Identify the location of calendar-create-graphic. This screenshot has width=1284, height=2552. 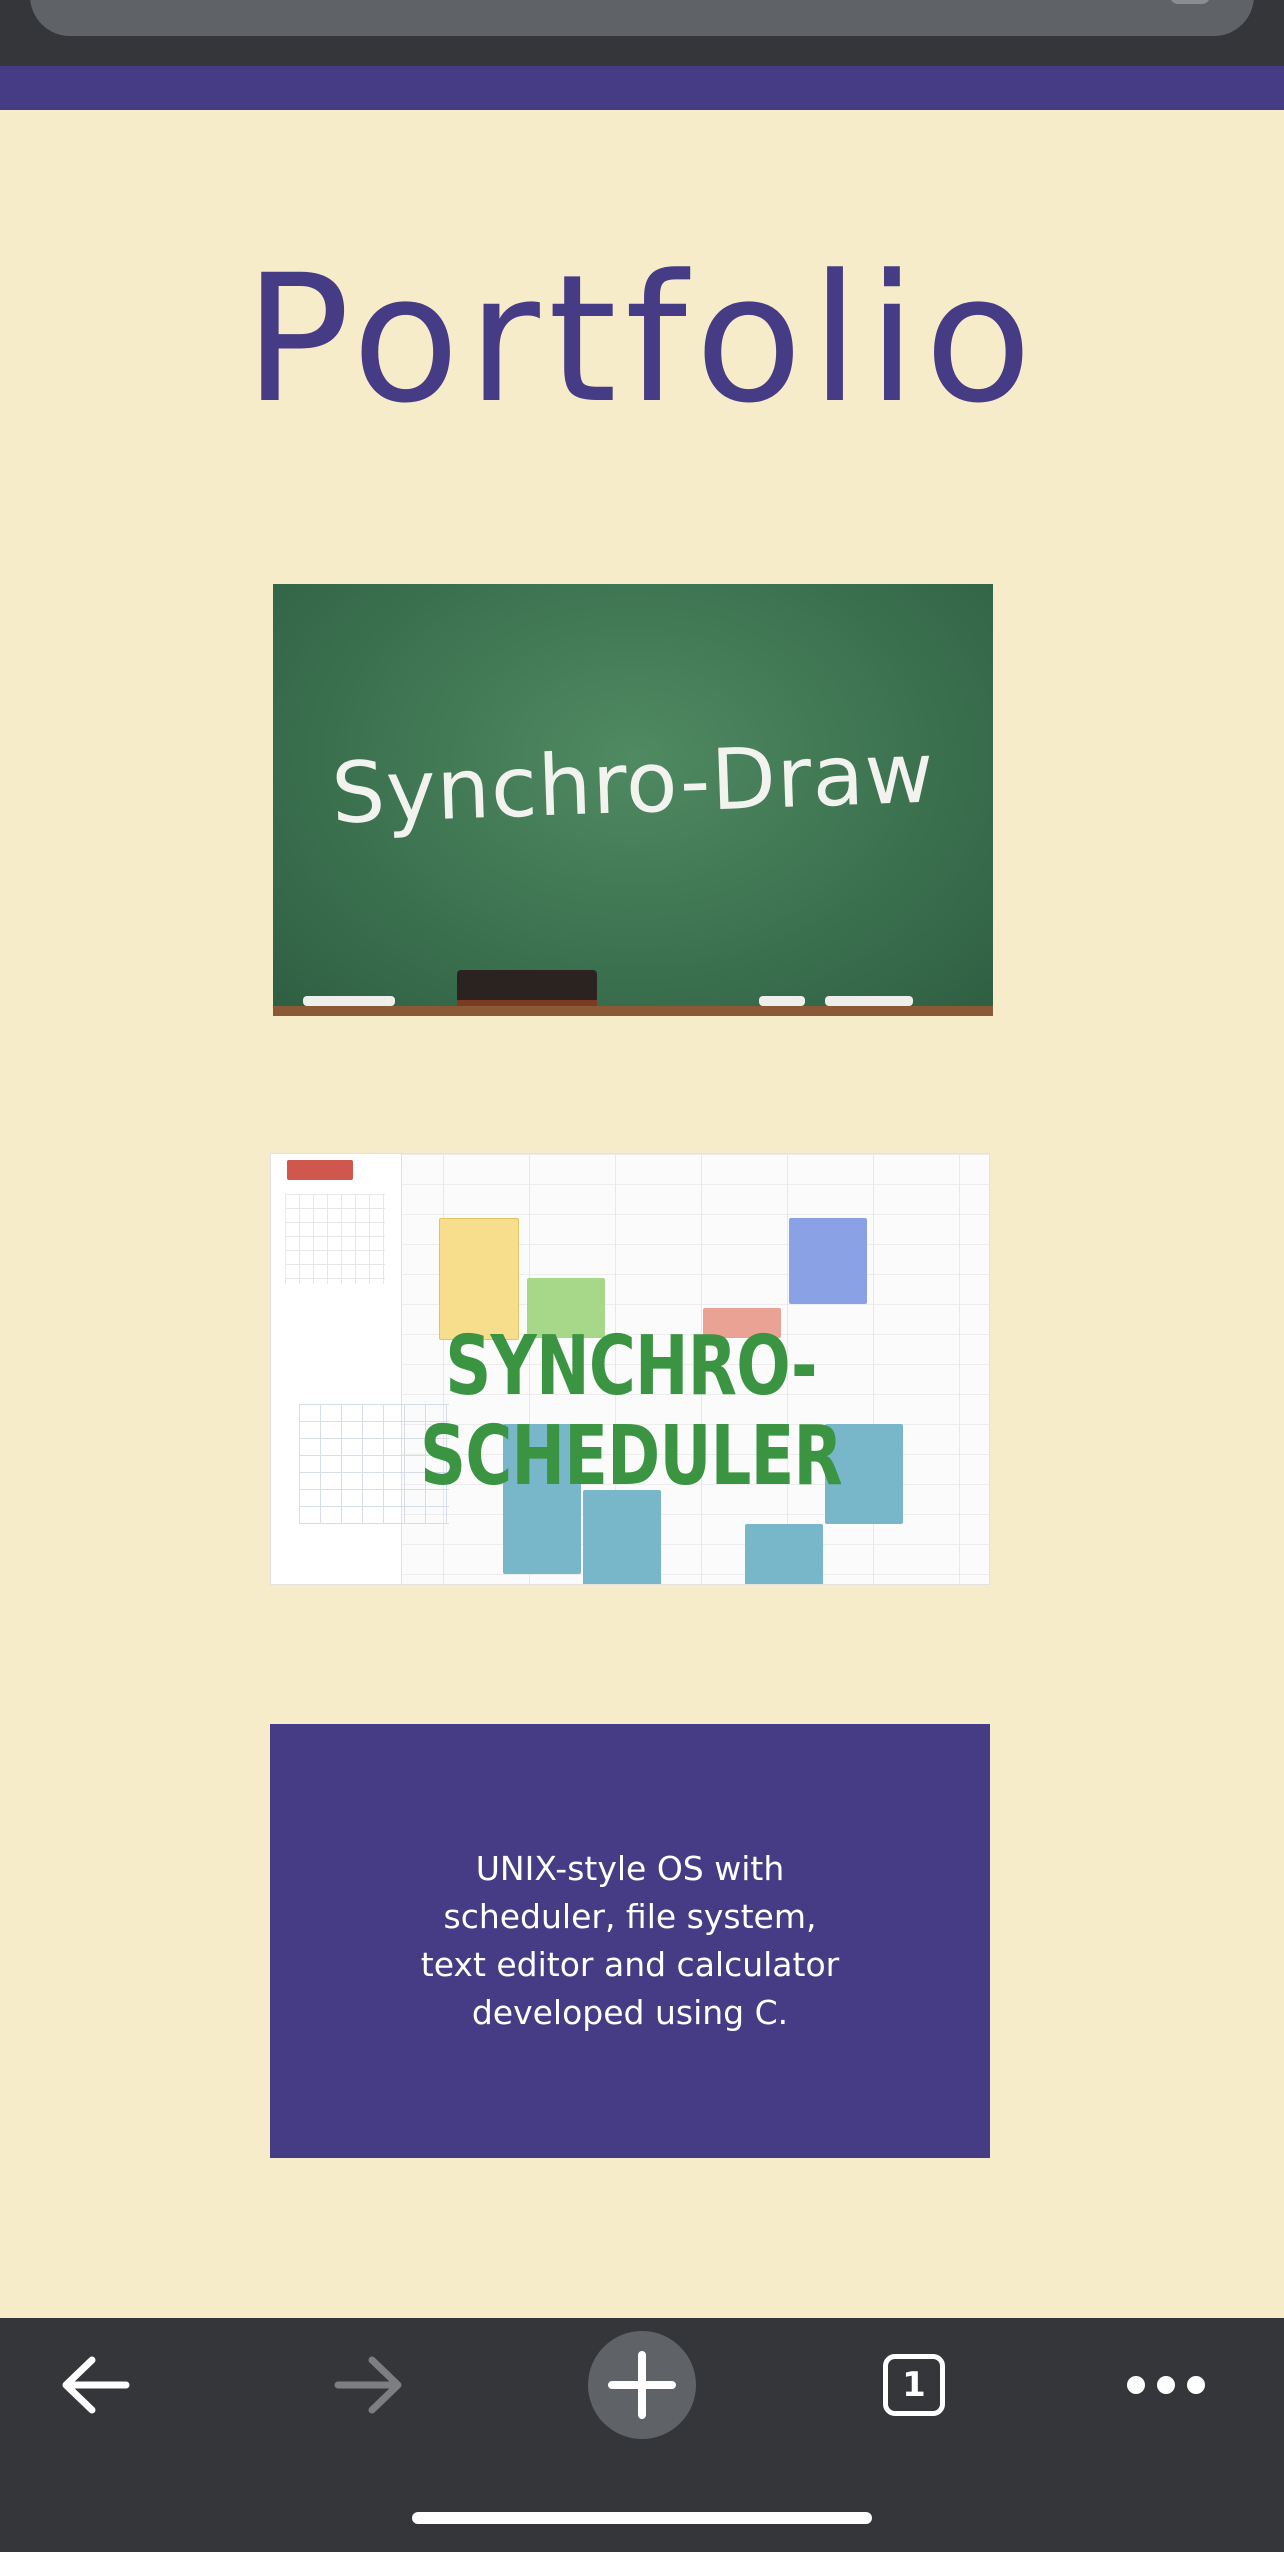
(320, 1170).